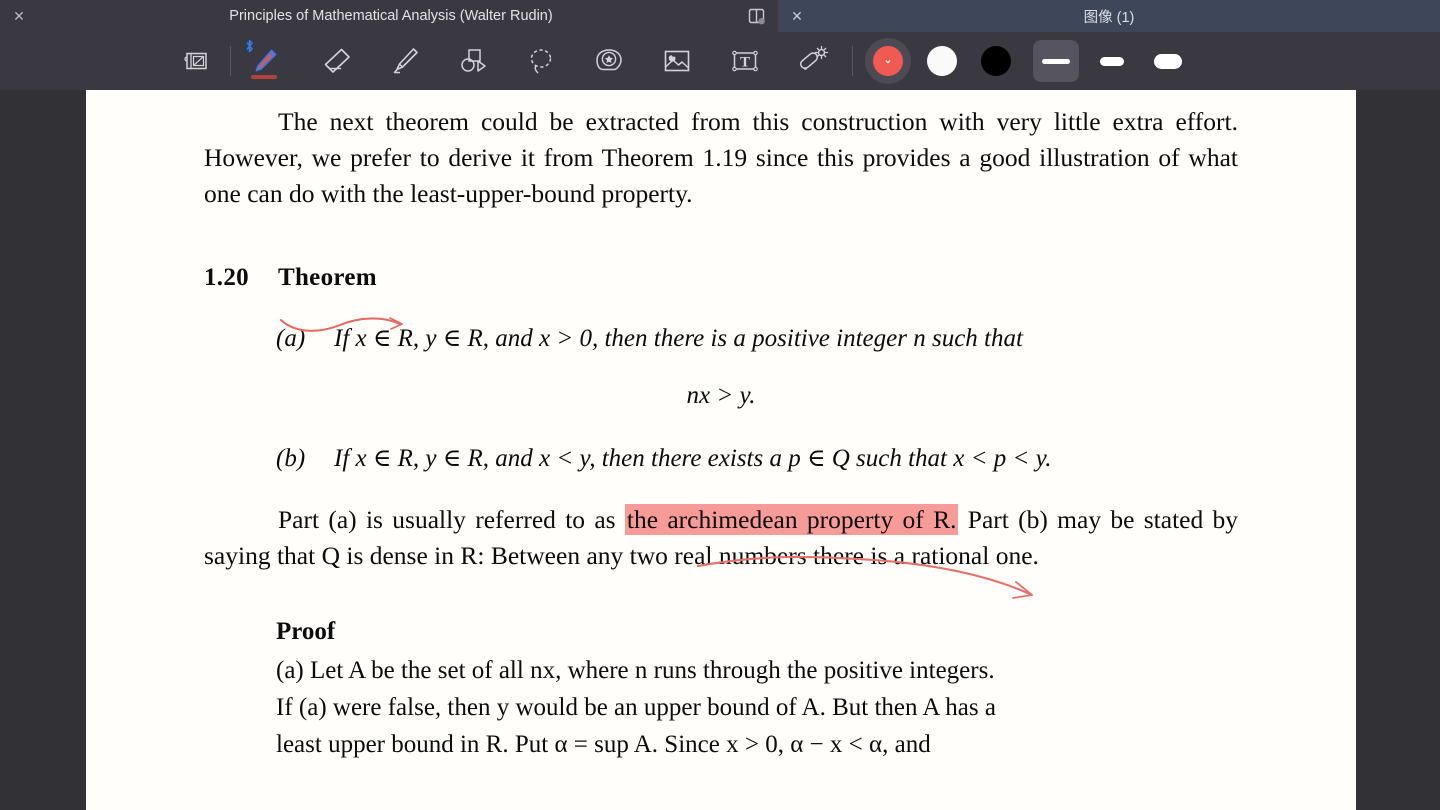  What do you see at coordinates (780, 278) in the screenshot?
I see `theorem-heading: 1.20 Theorem` at bounding box center [780, 278].